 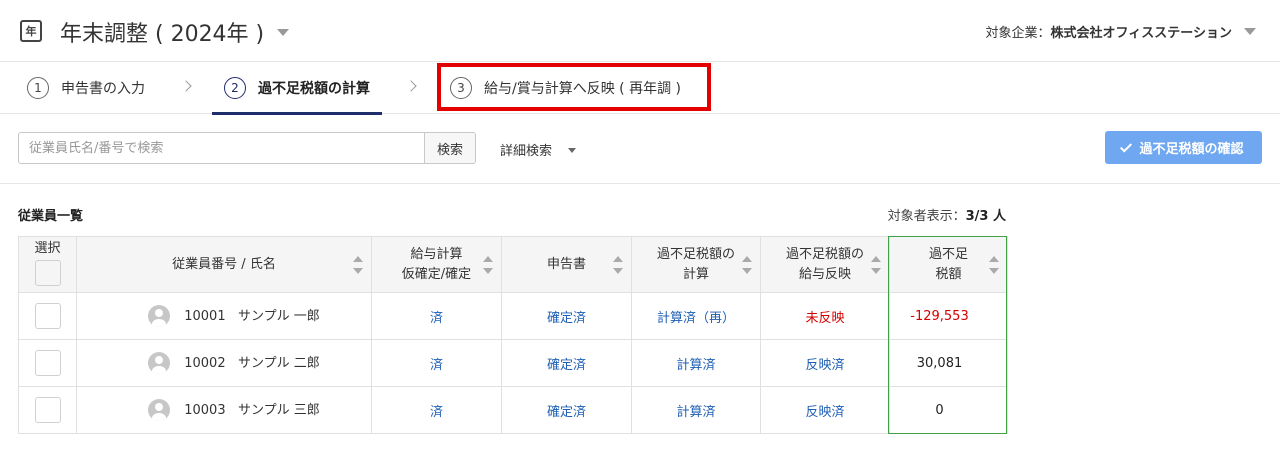 I want to click on employee-cell: 10002 サンプル 二郎, so click(x=224, y=363).